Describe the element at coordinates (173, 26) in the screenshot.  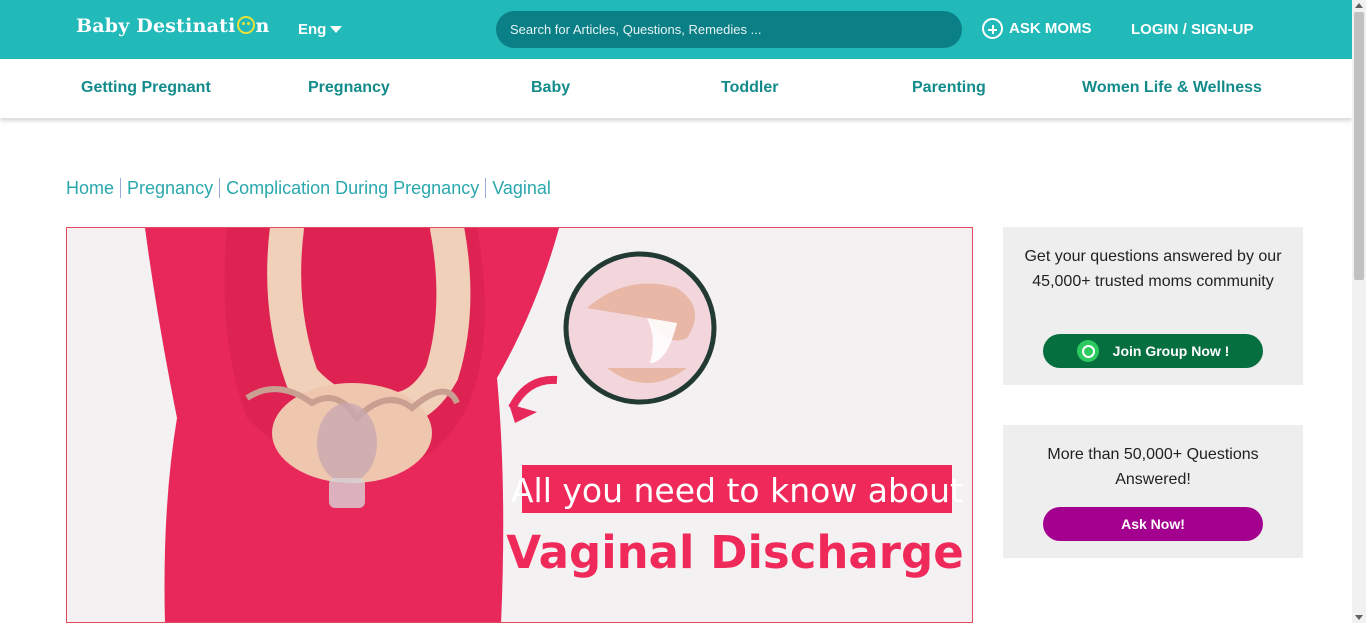
I see `site-logo: Baby Destinati n` at that location.